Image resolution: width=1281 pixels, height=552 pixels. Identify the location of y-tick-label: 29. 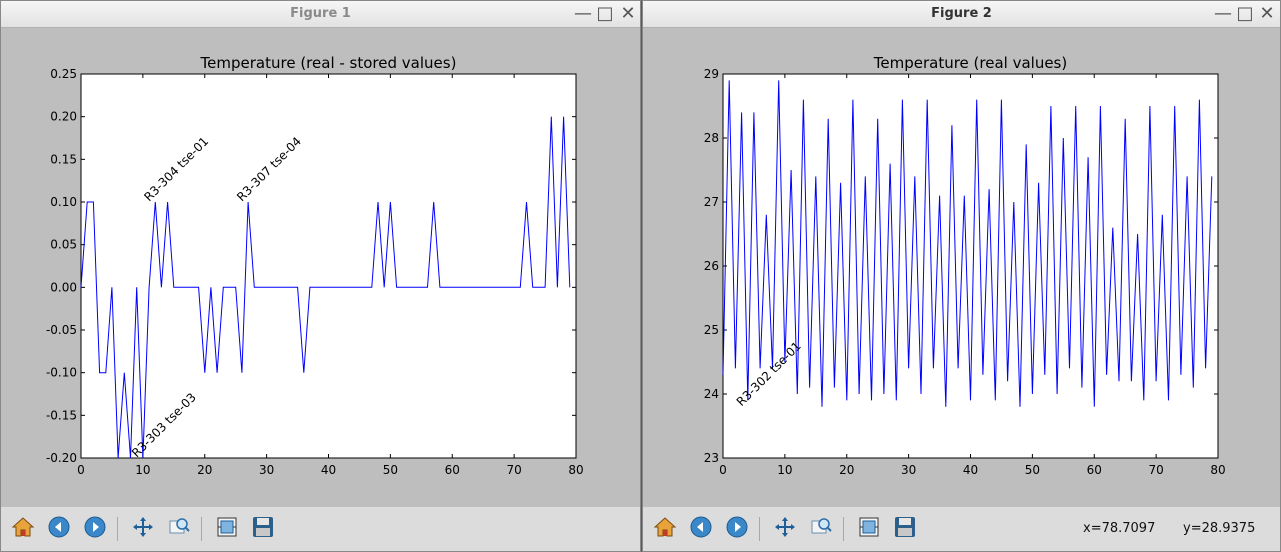
(711, 74).